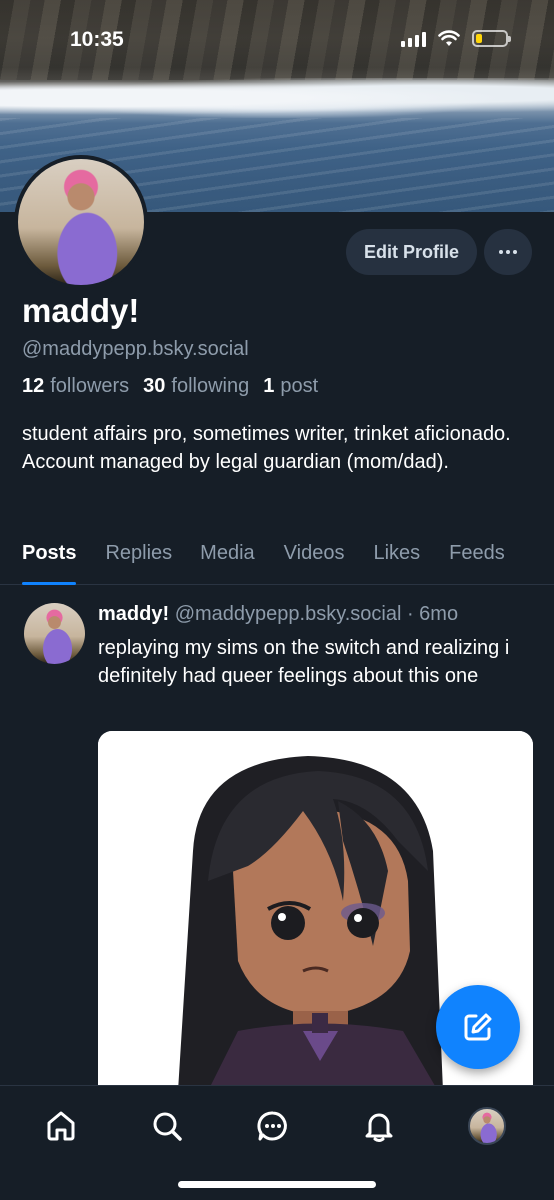  What do you see at coordinates (54, 633) in the screenshot?
I see `post-avatar` at bounding box center [54, 633].